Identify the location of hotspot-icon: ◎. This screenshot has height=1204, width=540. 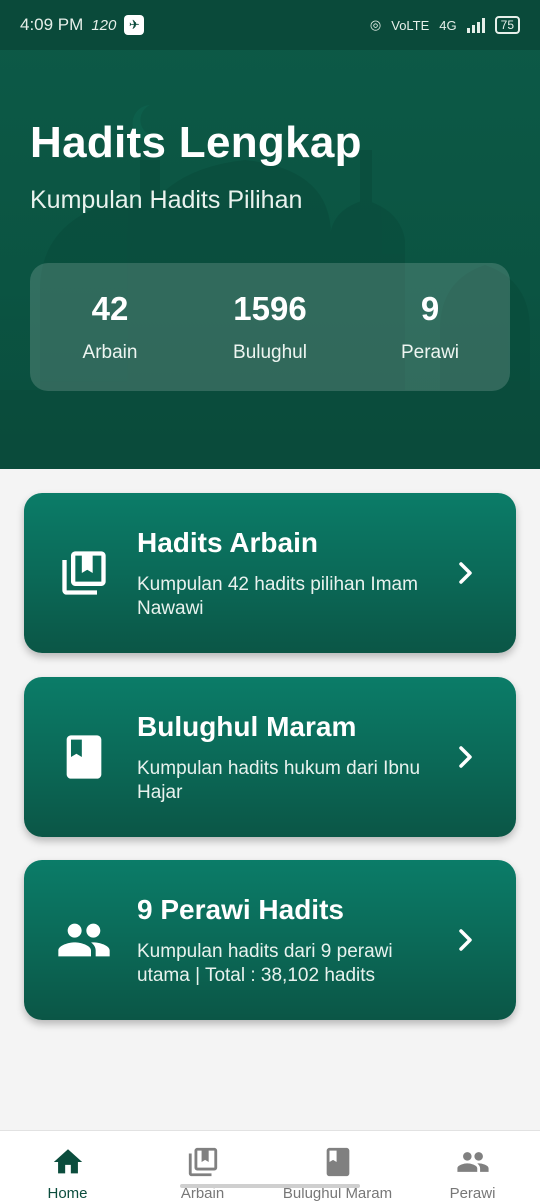
(375, 24).